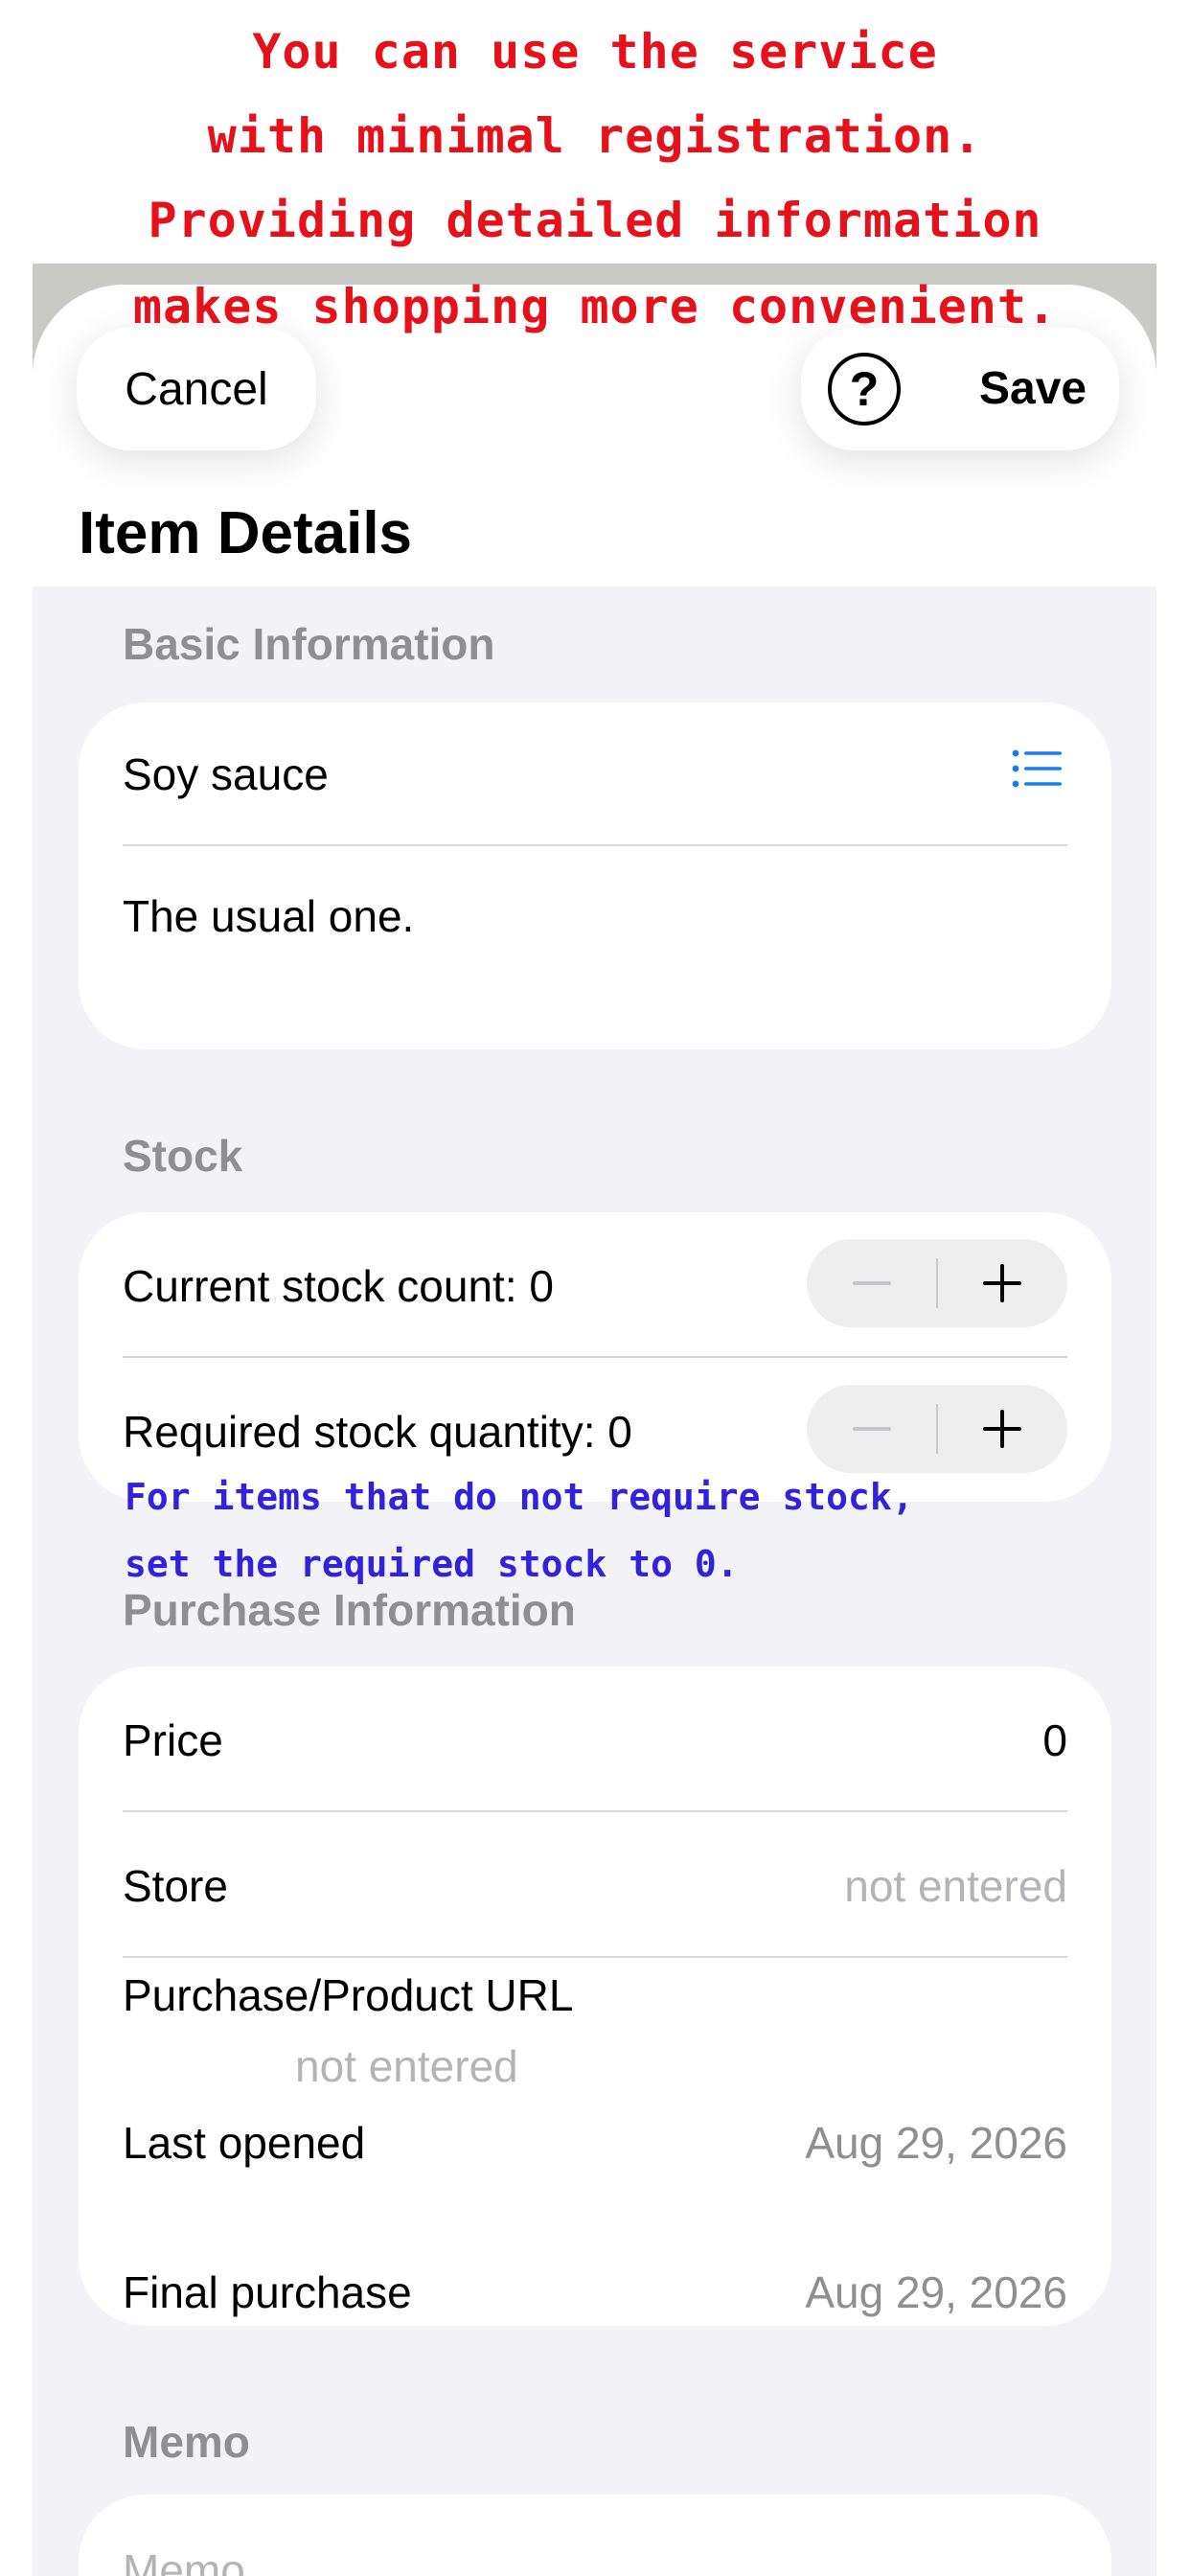 This screenshot has height=2576, width=1190. What do you see at coordinates (349, 1995) in the screenshot?
I see `url-label: Purchase/Product URL` at bounding box center [349, 1995].